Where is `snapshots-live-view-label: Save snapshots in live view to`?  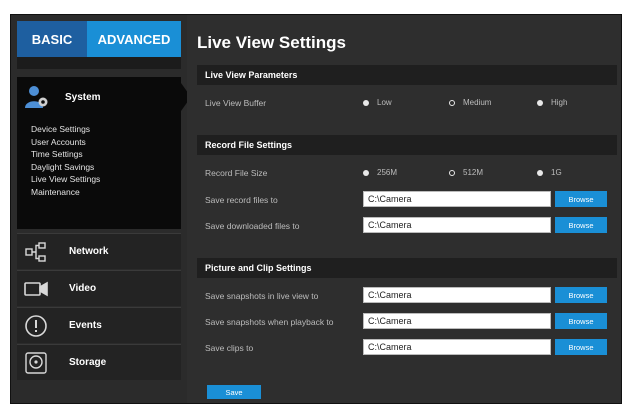
snapshots-live-view-label: Save snapshots in live view to is located at coordinates (262, 296).